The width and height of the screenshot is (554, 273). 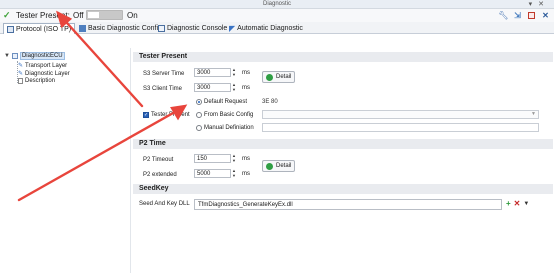 What do you see at coordinates (46, 65) in the screenshot?
I see `tree-item-label: Transport Layer` at bounding box center [46, 65].